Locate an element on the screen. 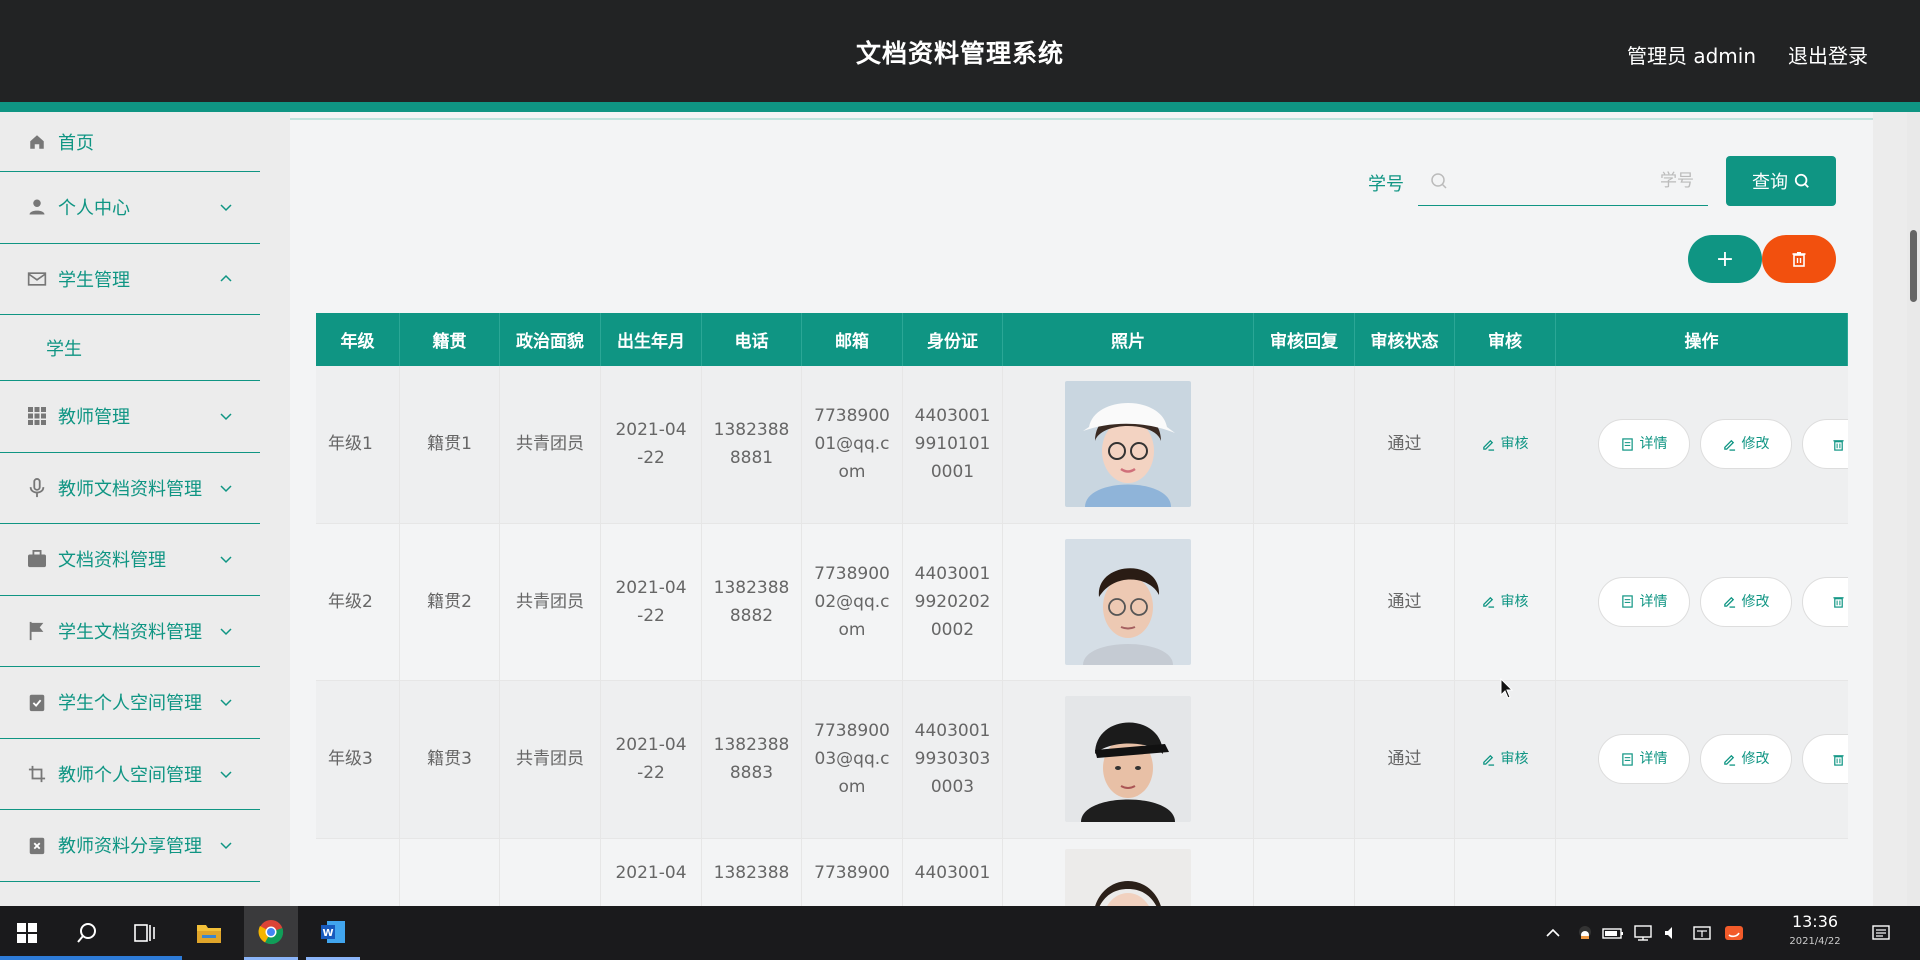  sidebar-item-home: 首页 is located at coordinates (130, 142).